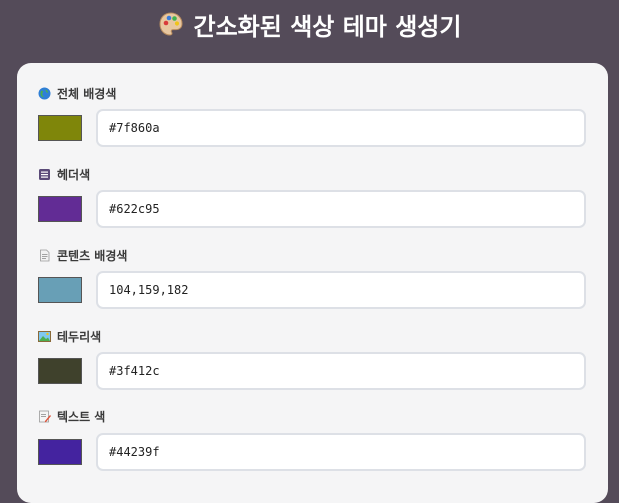 The image size is (619, 503). I want to click on memo-icon, so click(44, 416).